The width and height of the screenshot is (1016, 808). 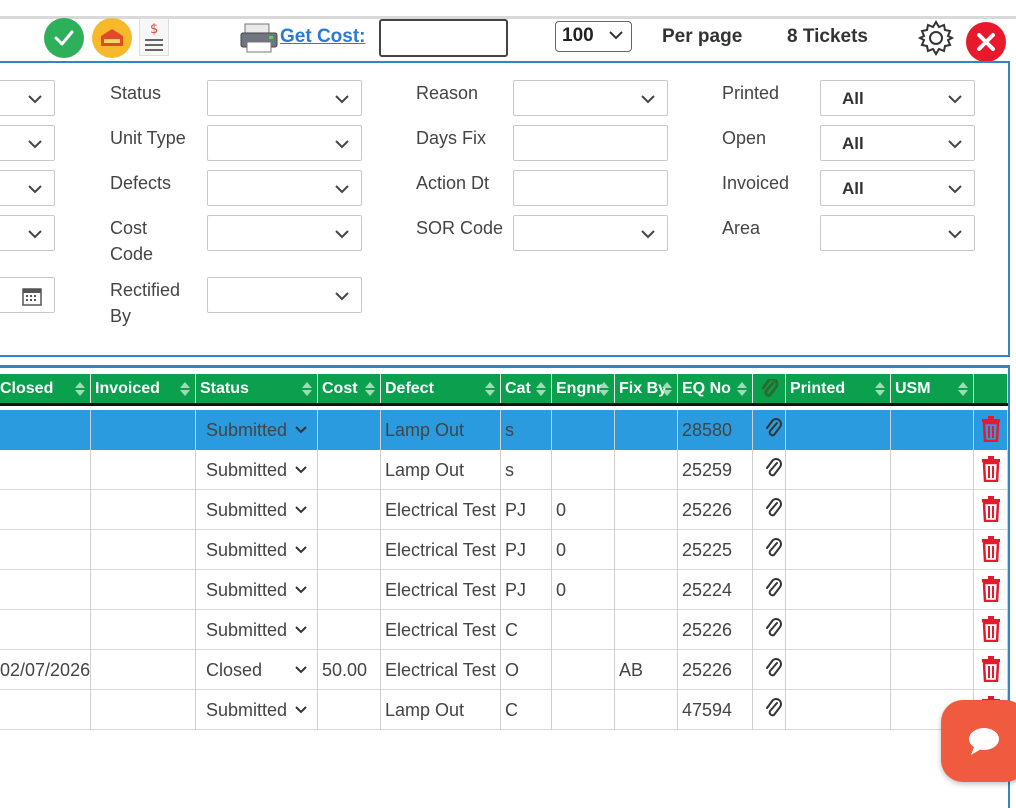 What do you see at coordinates (590, 98) in the screenshot?
I see `reason-select` at bounding box center [590, 98].